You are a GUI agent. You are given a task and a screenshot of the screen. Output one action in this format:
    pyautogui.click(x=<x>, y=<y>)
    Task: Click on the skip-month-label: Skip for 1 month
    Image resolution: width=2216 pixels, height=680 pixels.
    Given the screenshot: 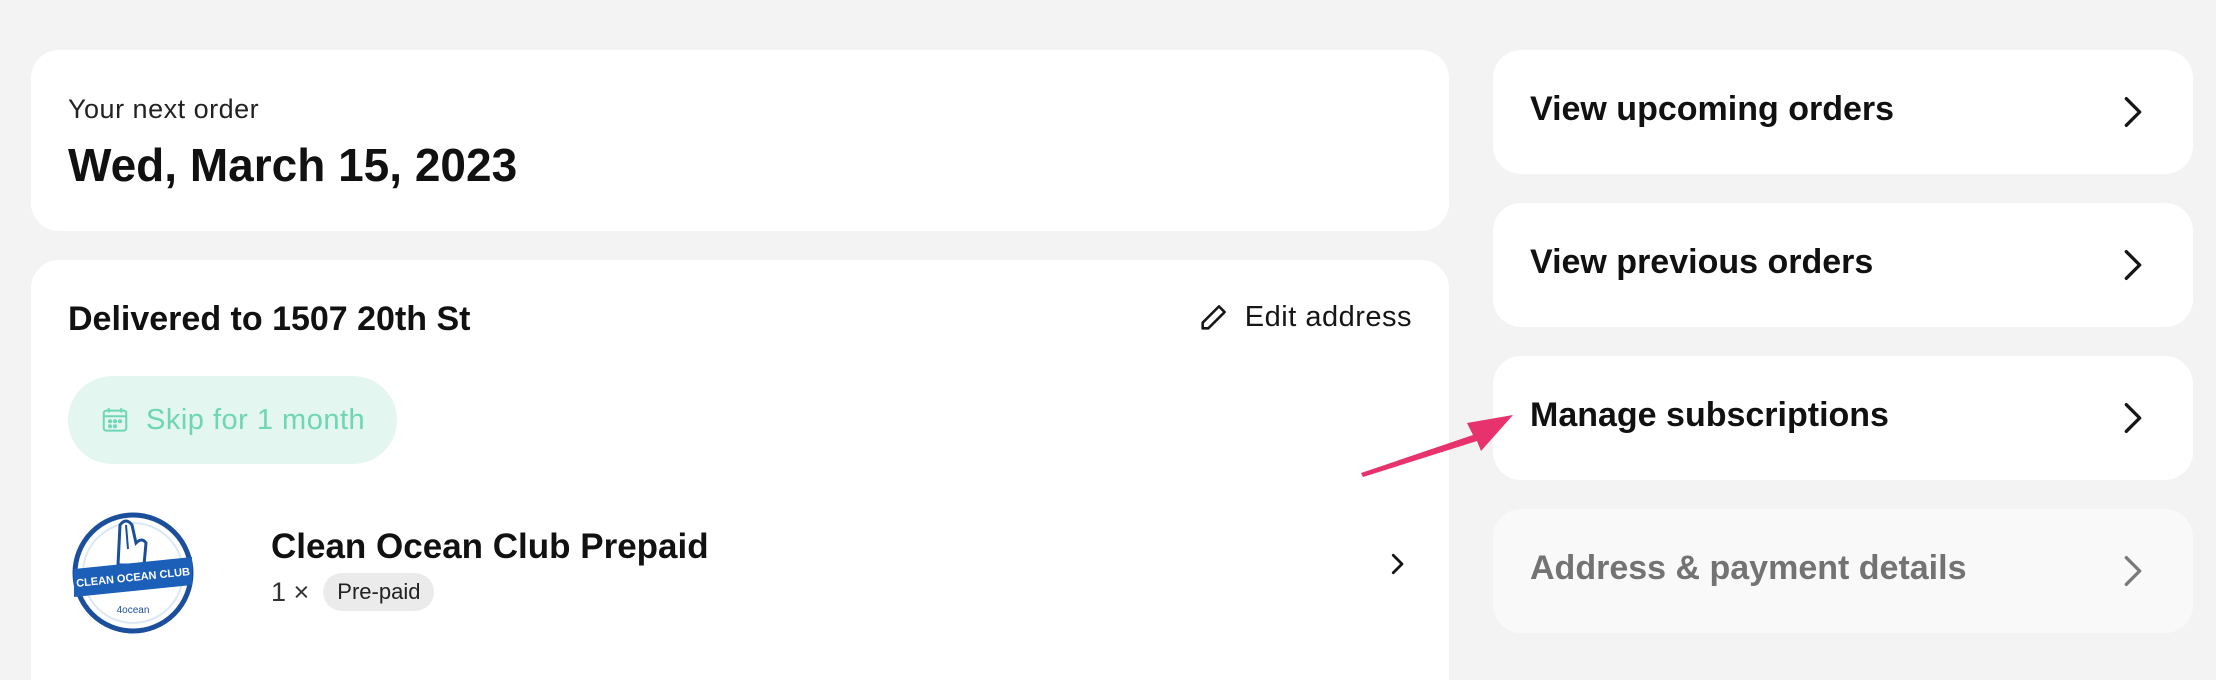 What is the action you would take?
    pyautogui.click(x=256, y=419)
    